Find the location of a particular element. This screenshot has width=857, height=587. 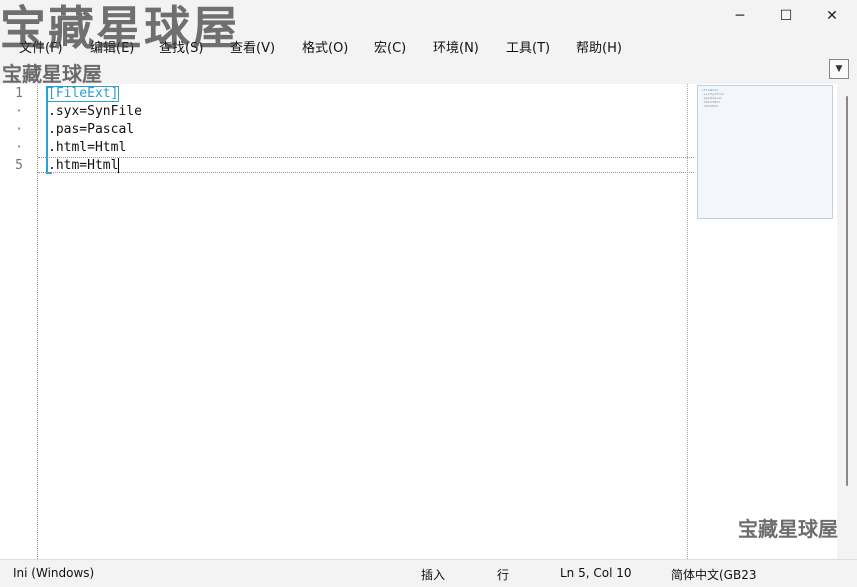

menu-environment: 环境(N) is located at coordinates (456, 46).